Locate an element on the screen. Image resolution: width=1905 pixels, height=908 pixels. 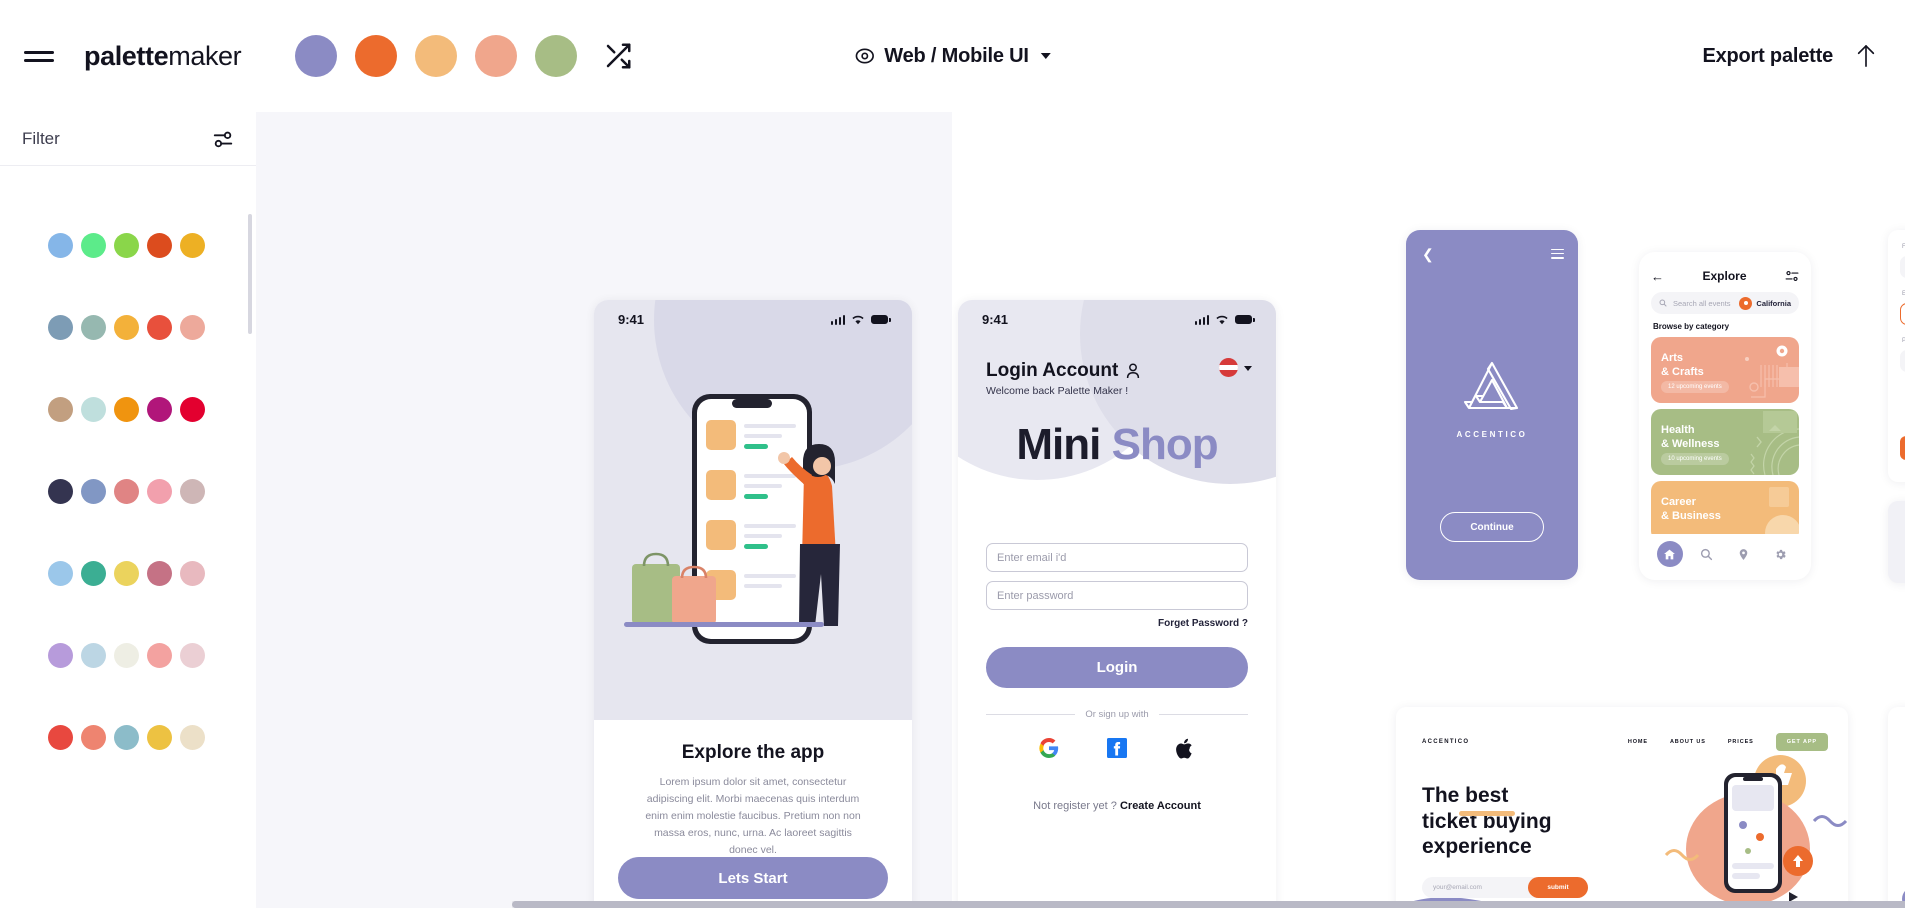
location-pin-icon is located at coordinates (1744, 554).